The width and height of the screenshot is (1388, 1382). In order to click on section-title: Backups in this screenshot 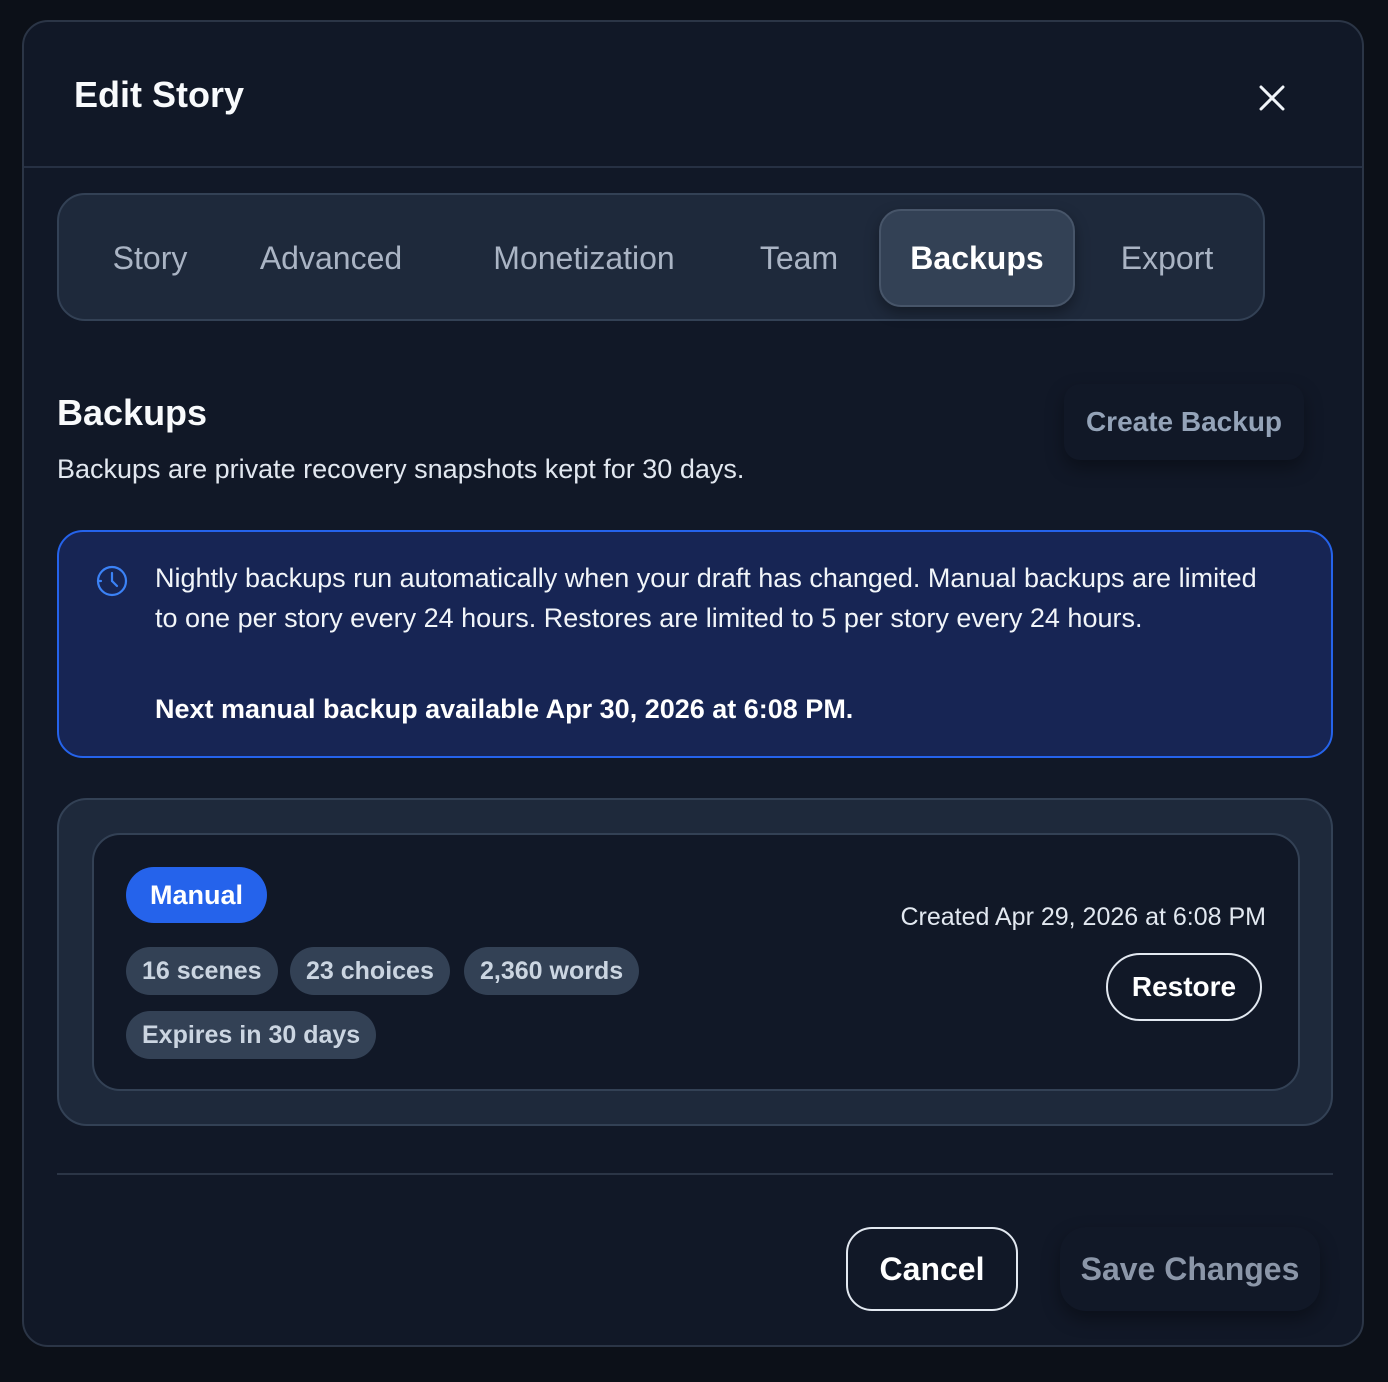, I will do `click(132, 412)`.